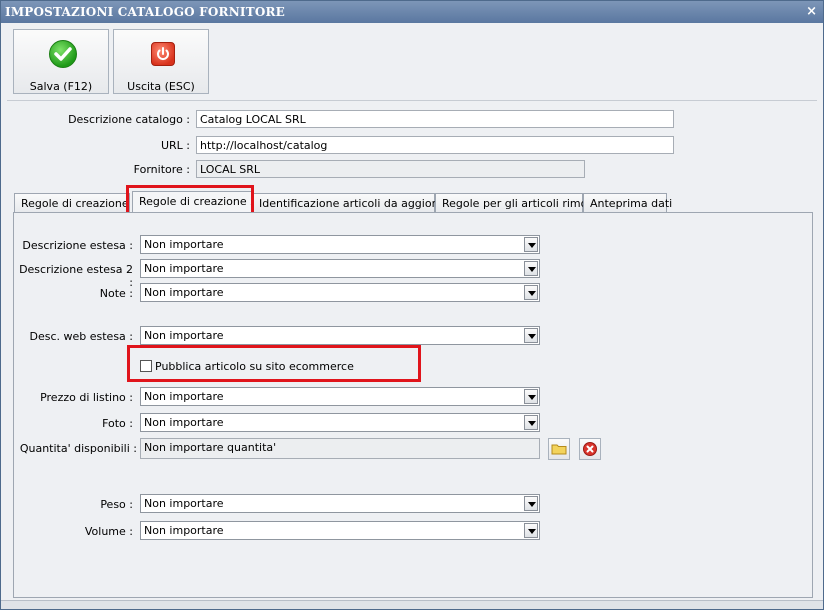  What do you see at coordinates (340, 503) in the screenshot?
I see `peso-select: Non importare` at bounding box center [340, 503].